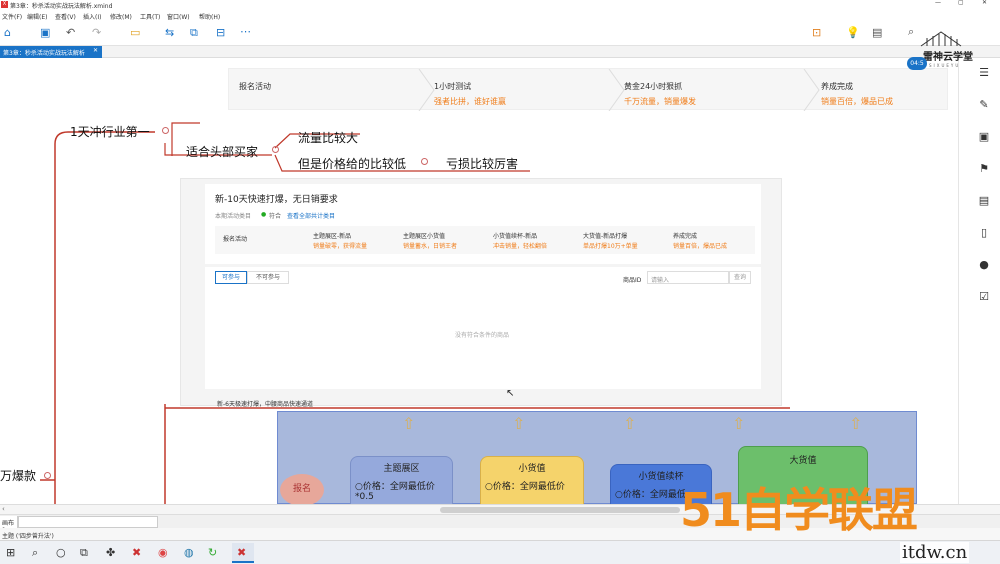 The width and height of the screenshot is (1000, 564). What do you see at coordinates (430, 246) in the screenshot?
I see `mid-step-3-sub: 销量蓄水，日销王者` at bounding box center [430, 246].